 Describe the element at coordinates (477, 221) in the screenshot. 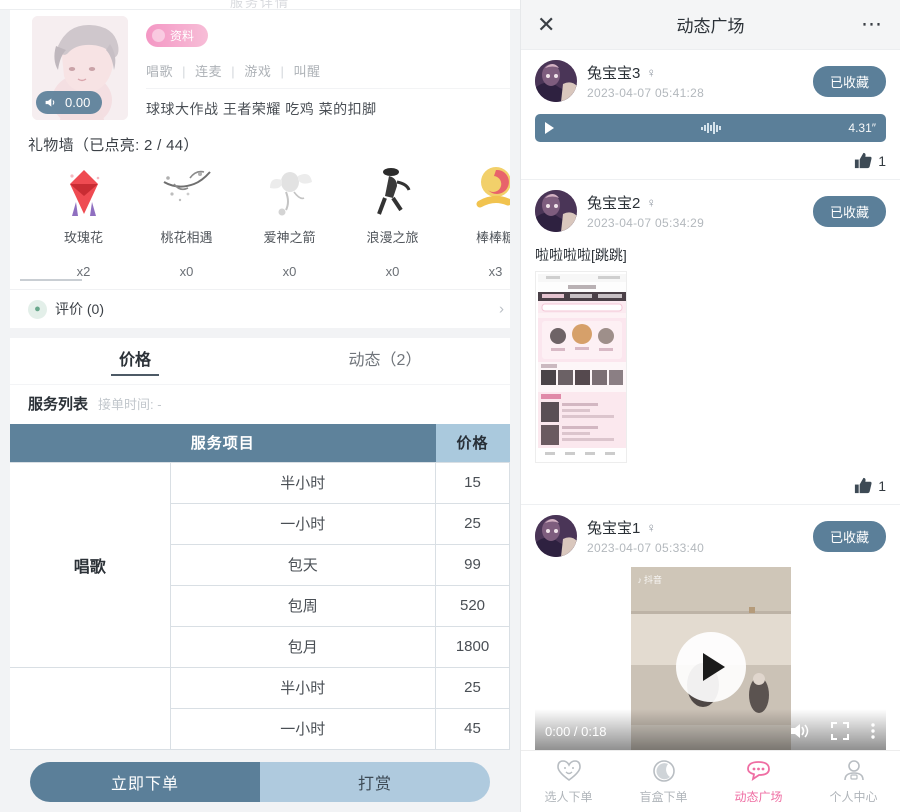

I see `gift-item: 棒棒糖 x3` at that location.